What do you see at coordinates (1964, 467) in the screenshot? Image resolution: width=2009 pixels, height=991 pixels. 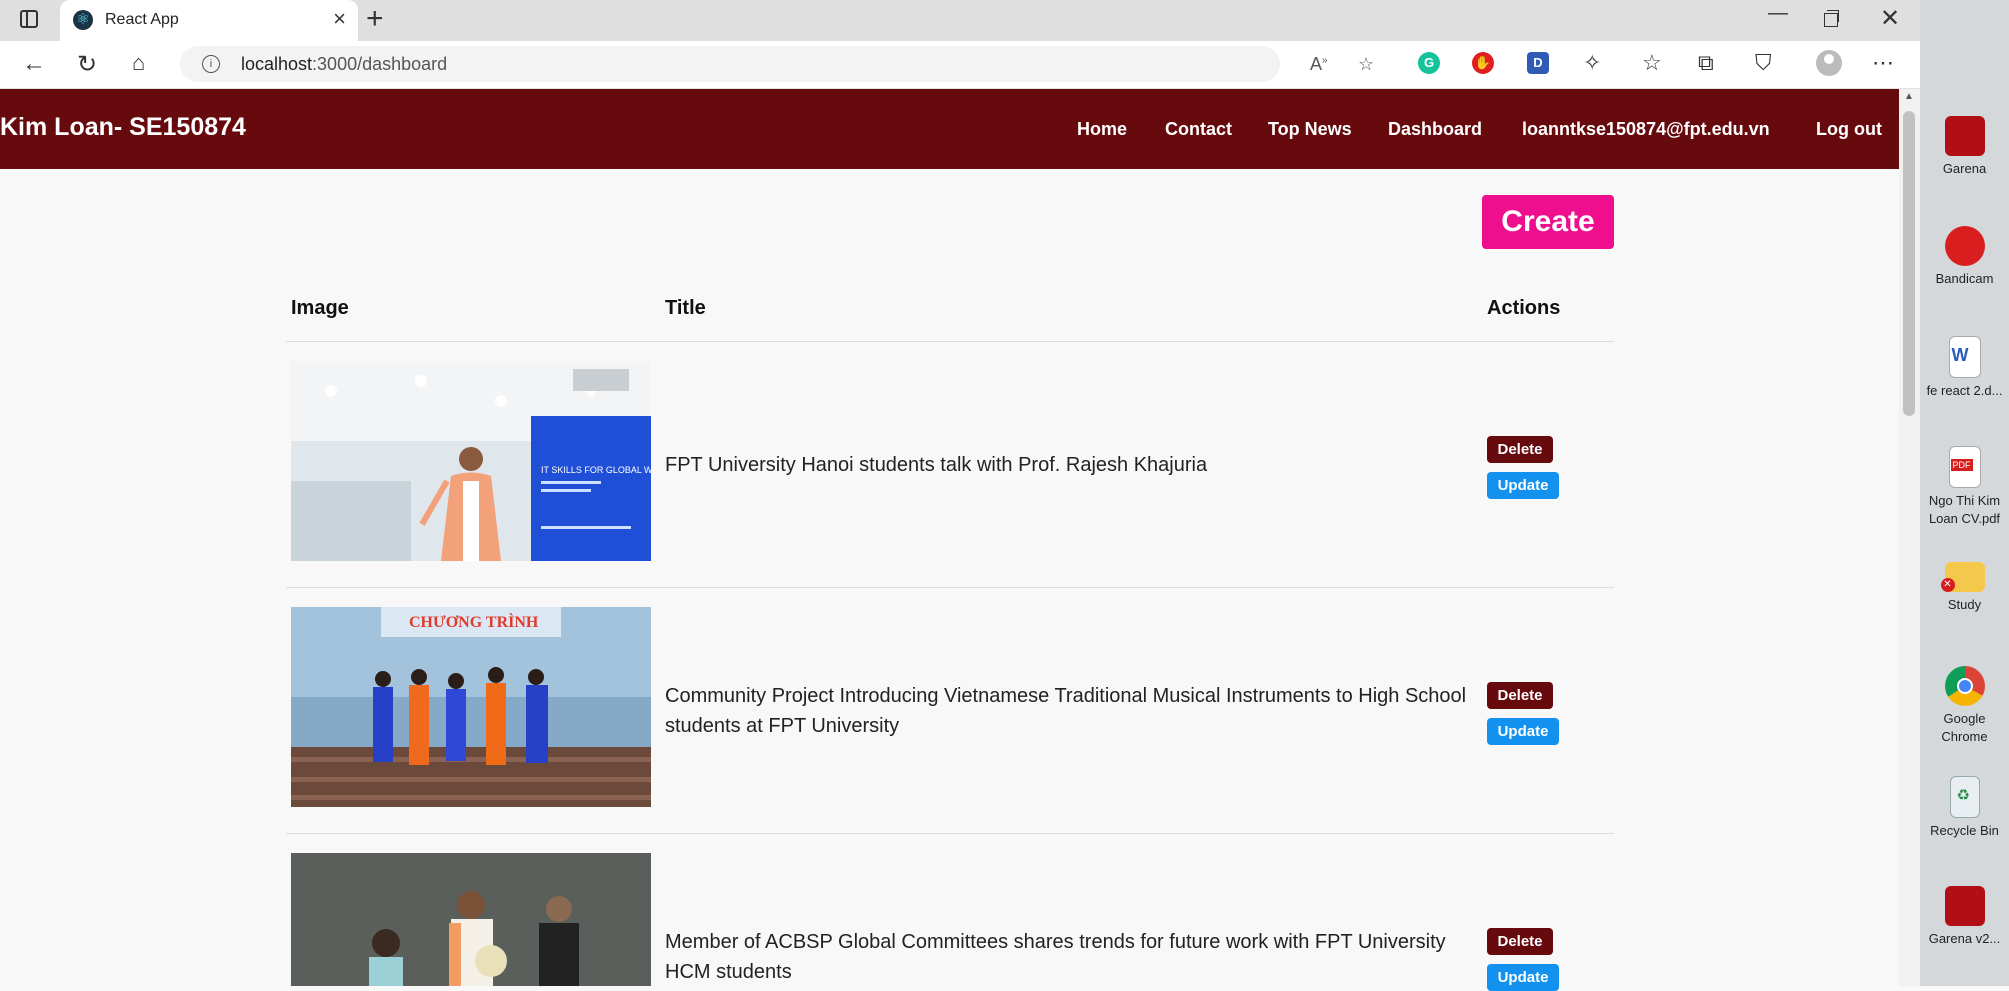 I see `pdf-file-icon: PDF` at bounding box center [1964, 467].